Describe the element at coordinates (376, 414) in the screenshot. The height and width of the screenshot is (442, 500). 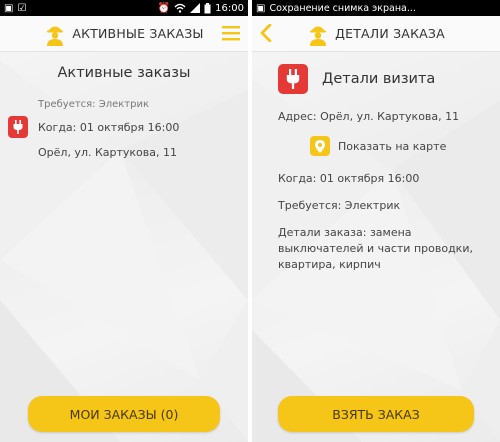
I see `take-order-button: ВЗЯТЬ ЗАКАЗ` at that location.